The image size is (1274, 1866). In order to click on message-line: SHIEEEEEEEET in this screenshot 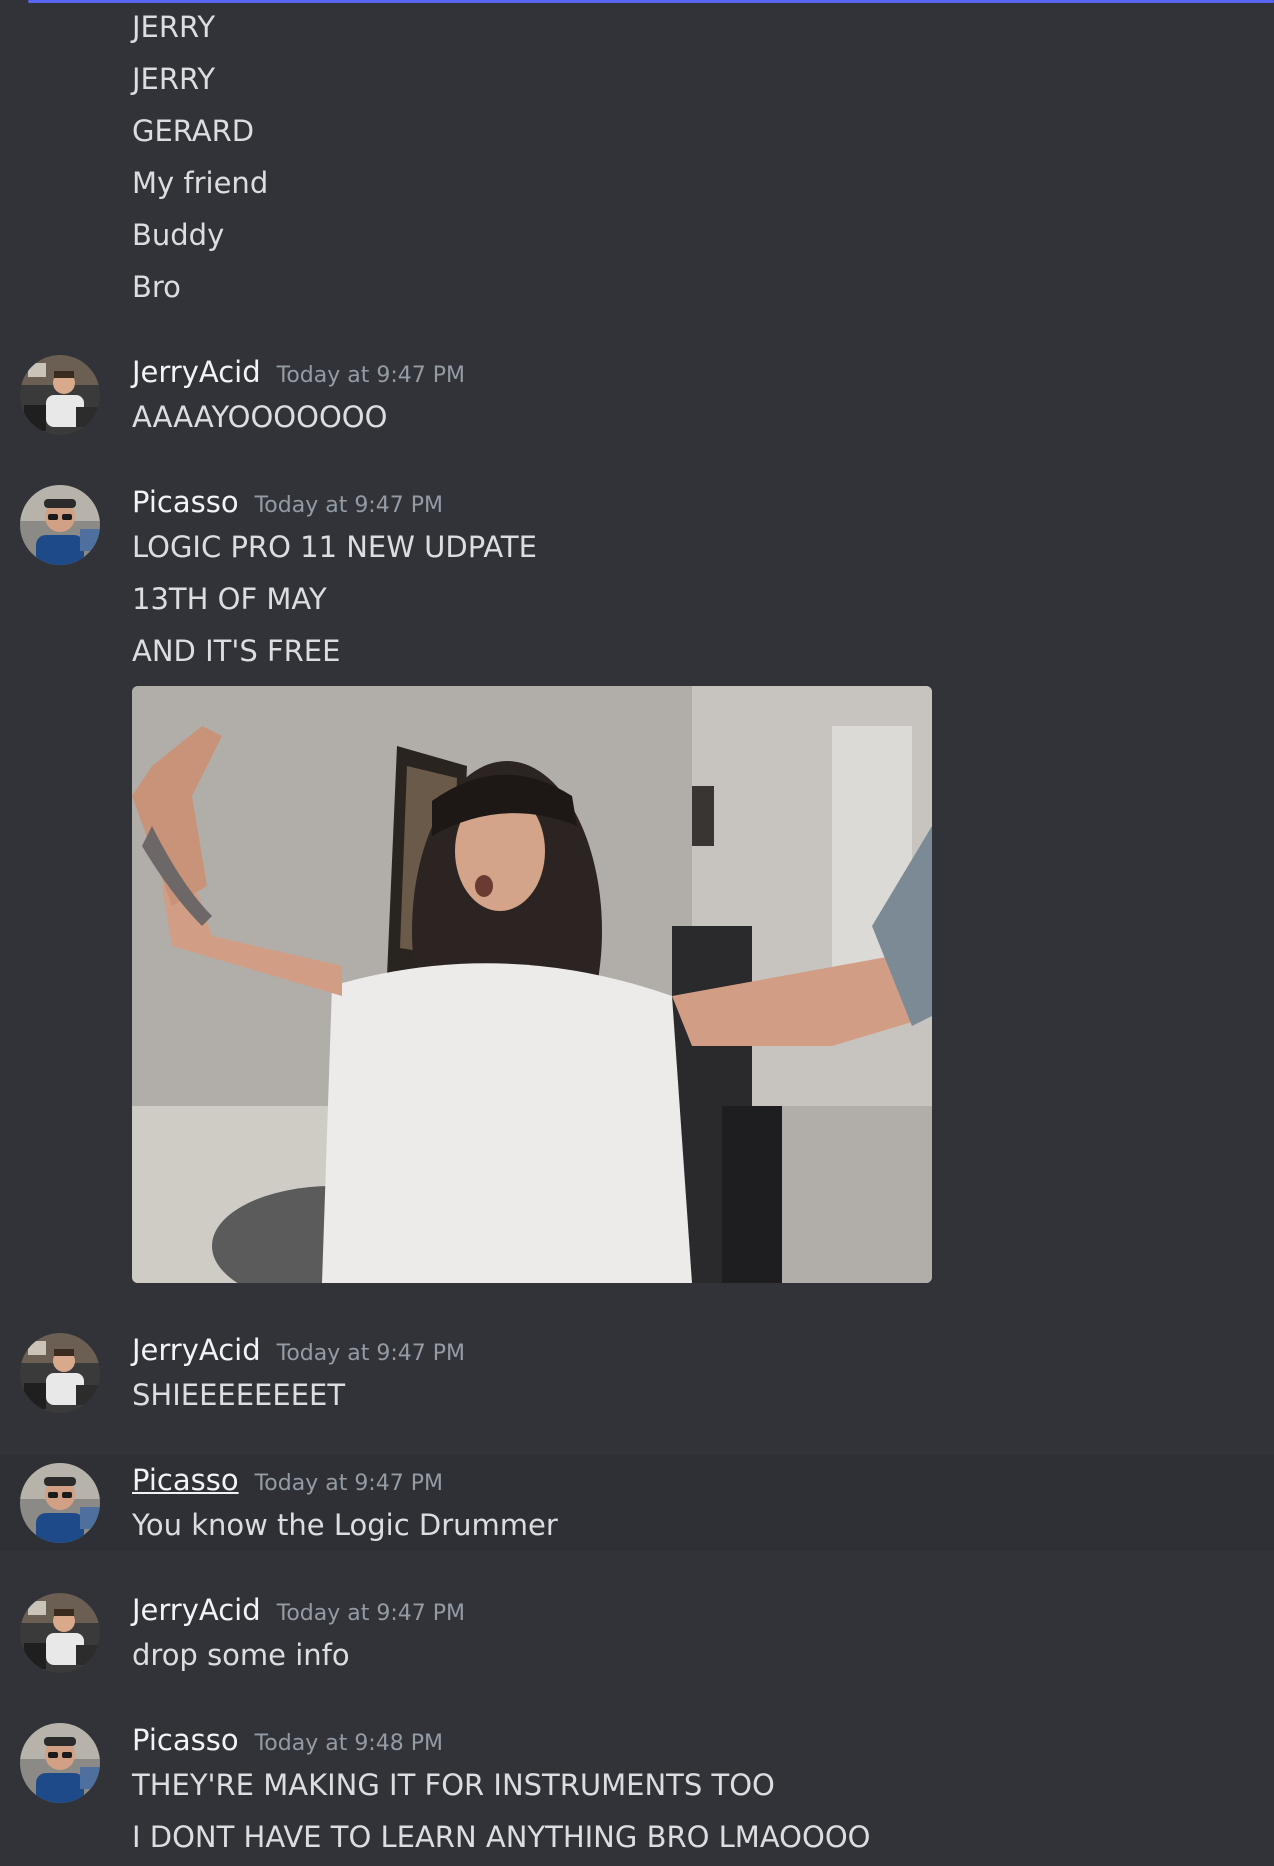, I will do `click(239, 1395)`.